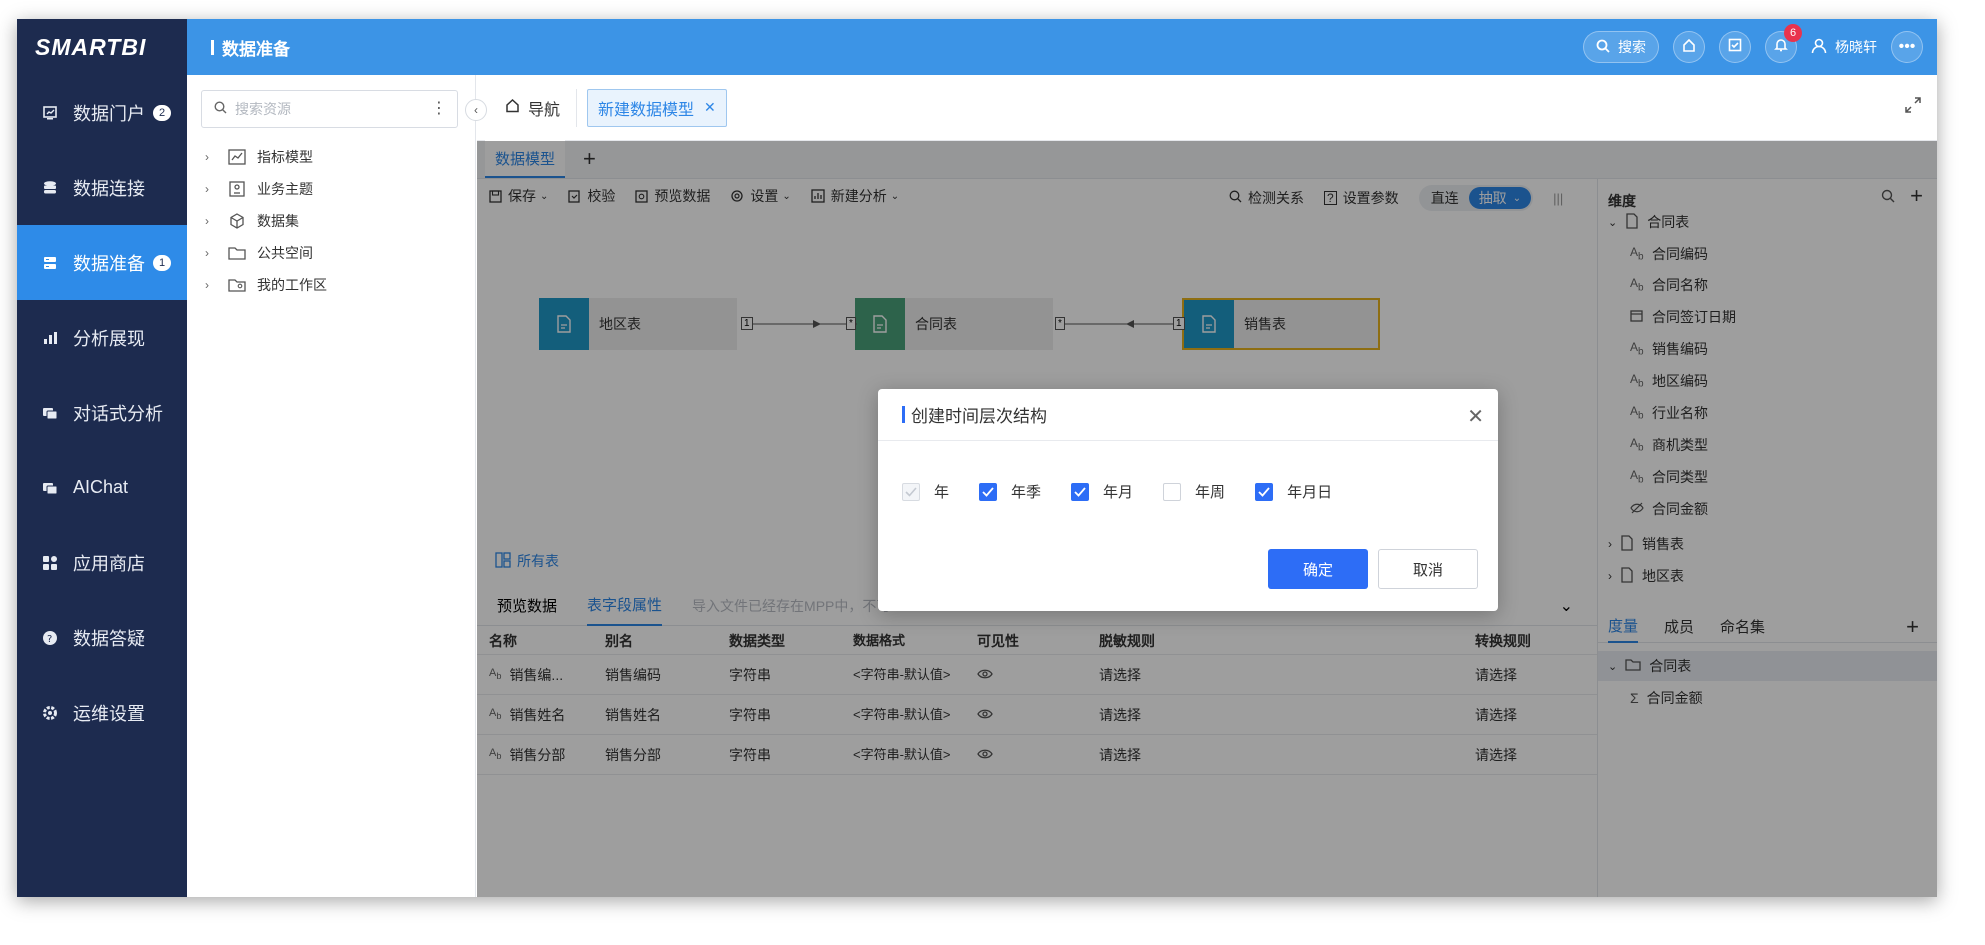 The image size is (1985, 945). What do you see at coordinates (1913, 107) in the screenshot?
I see `fullscreen-icon` at bounding box center [1913, 107].